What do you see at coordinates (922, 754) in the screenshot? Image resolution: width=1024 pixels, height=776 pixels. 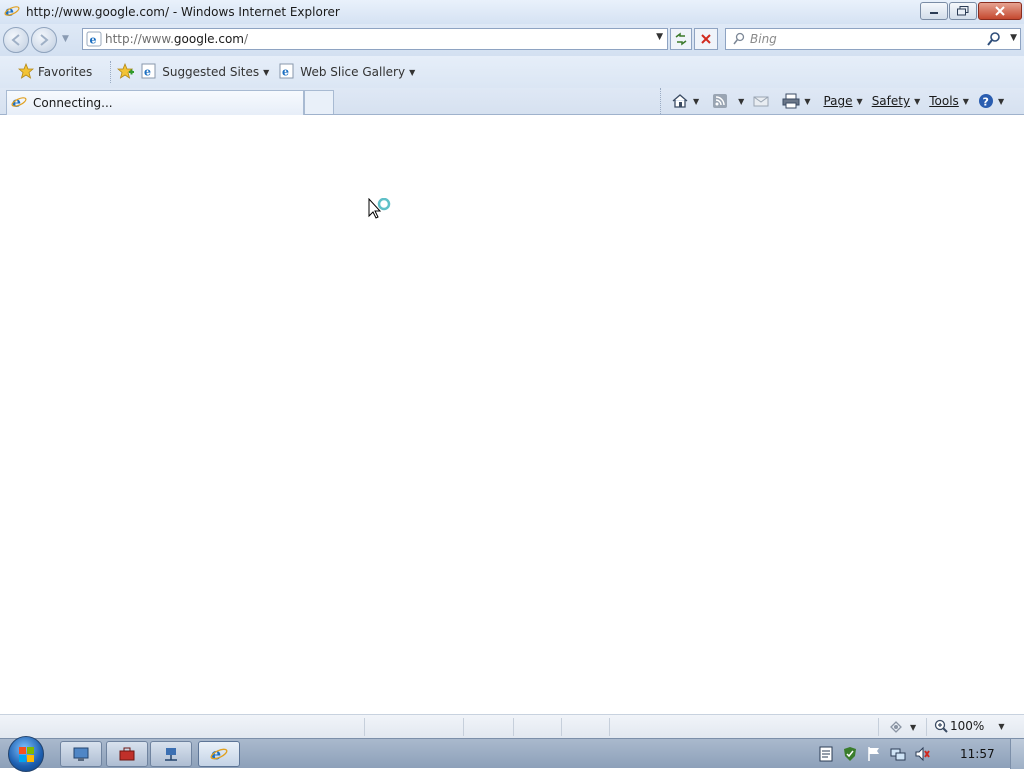 I see `volume-muted-icon` at bounding box center [922, 754].